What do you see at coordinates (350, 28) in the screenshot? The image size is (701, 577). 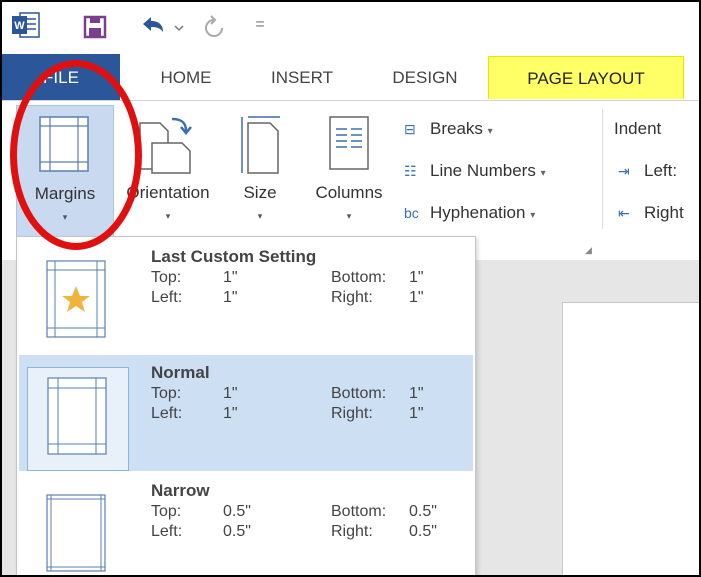 I see `quick-access-toolbar: W =` at bounding box center [350, 28].